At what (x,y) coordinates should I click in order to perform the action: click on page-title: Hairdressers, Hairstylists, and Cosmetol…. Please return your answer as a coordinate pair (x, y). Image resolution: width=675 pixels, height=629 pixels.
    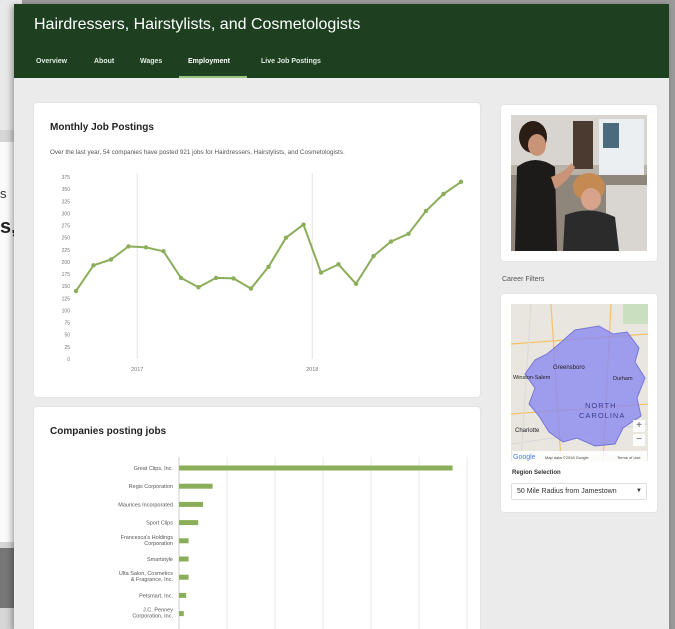
    Looking at the image, I should click on (197, 24).